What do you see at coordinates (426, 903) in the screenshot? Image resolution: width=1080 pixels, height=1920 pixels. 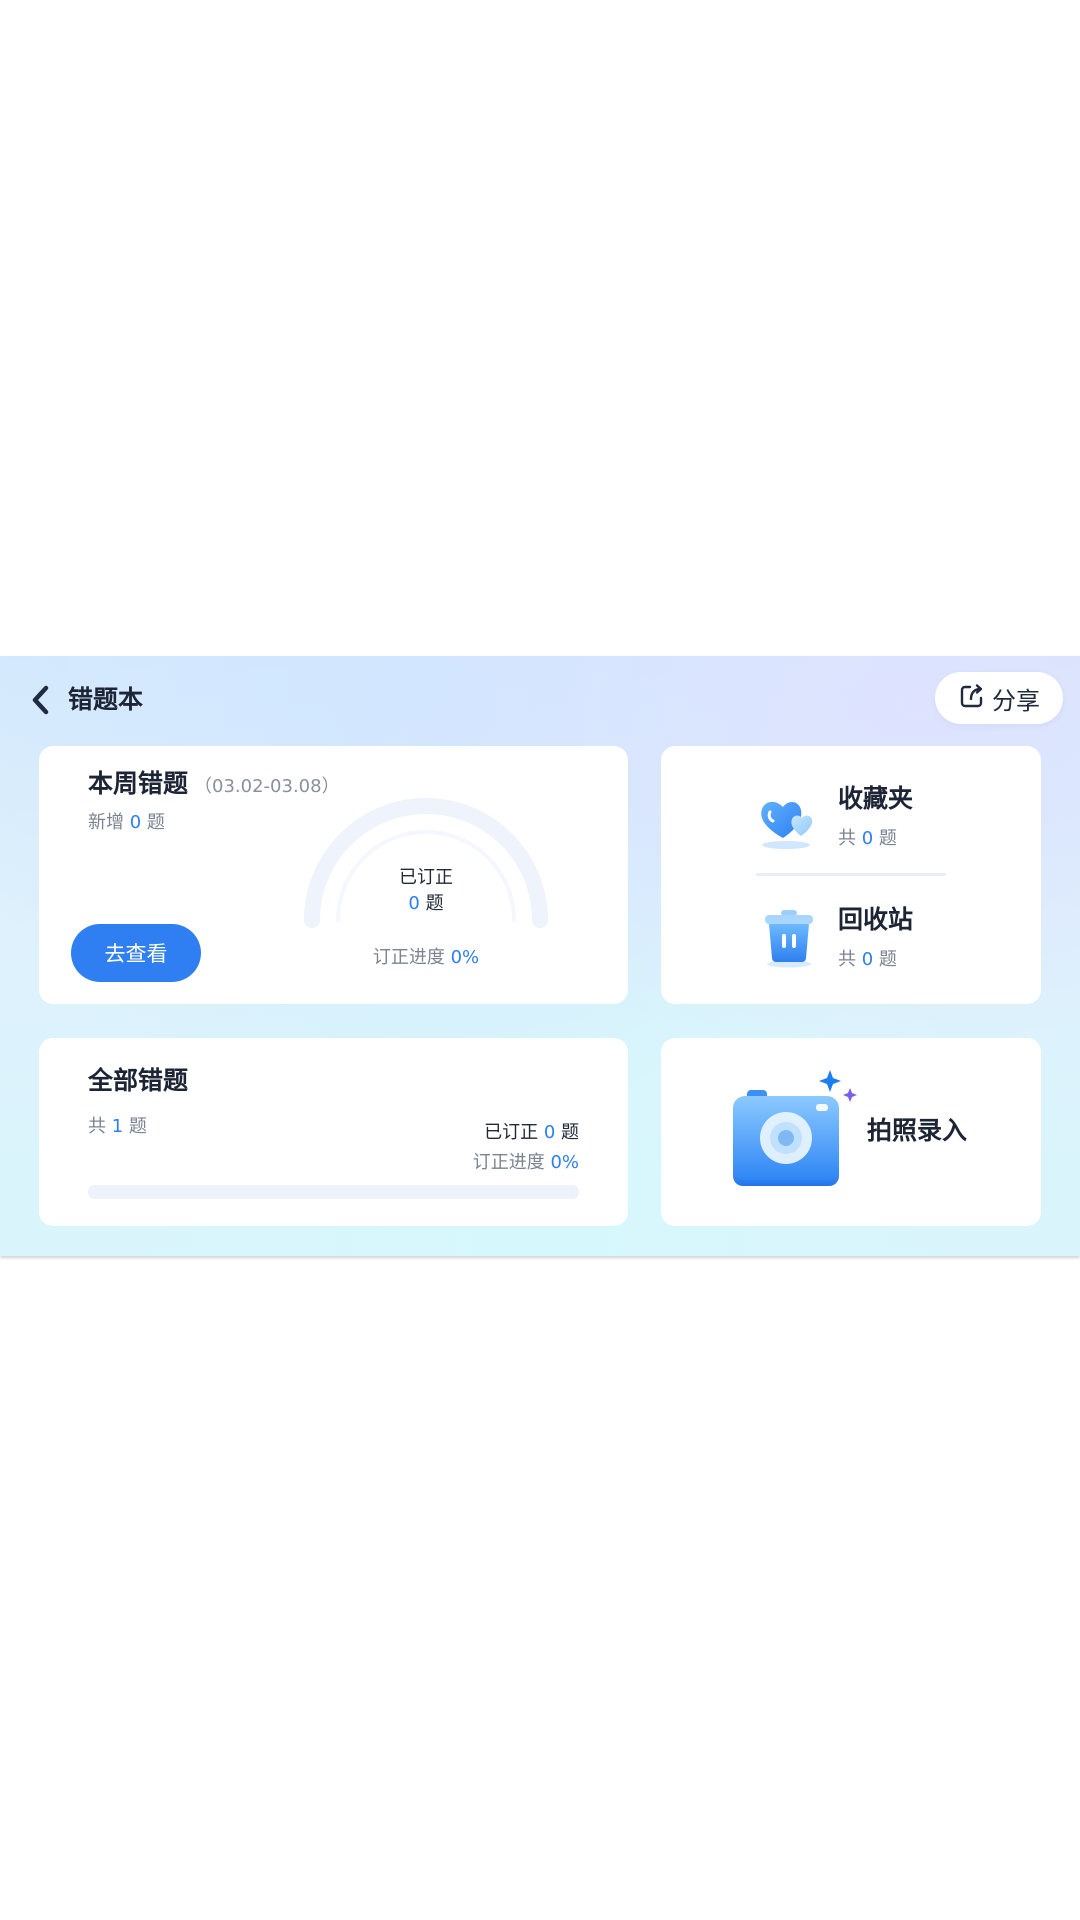 I see `gauge-count: 0 题` at bounding box center [426, 903].